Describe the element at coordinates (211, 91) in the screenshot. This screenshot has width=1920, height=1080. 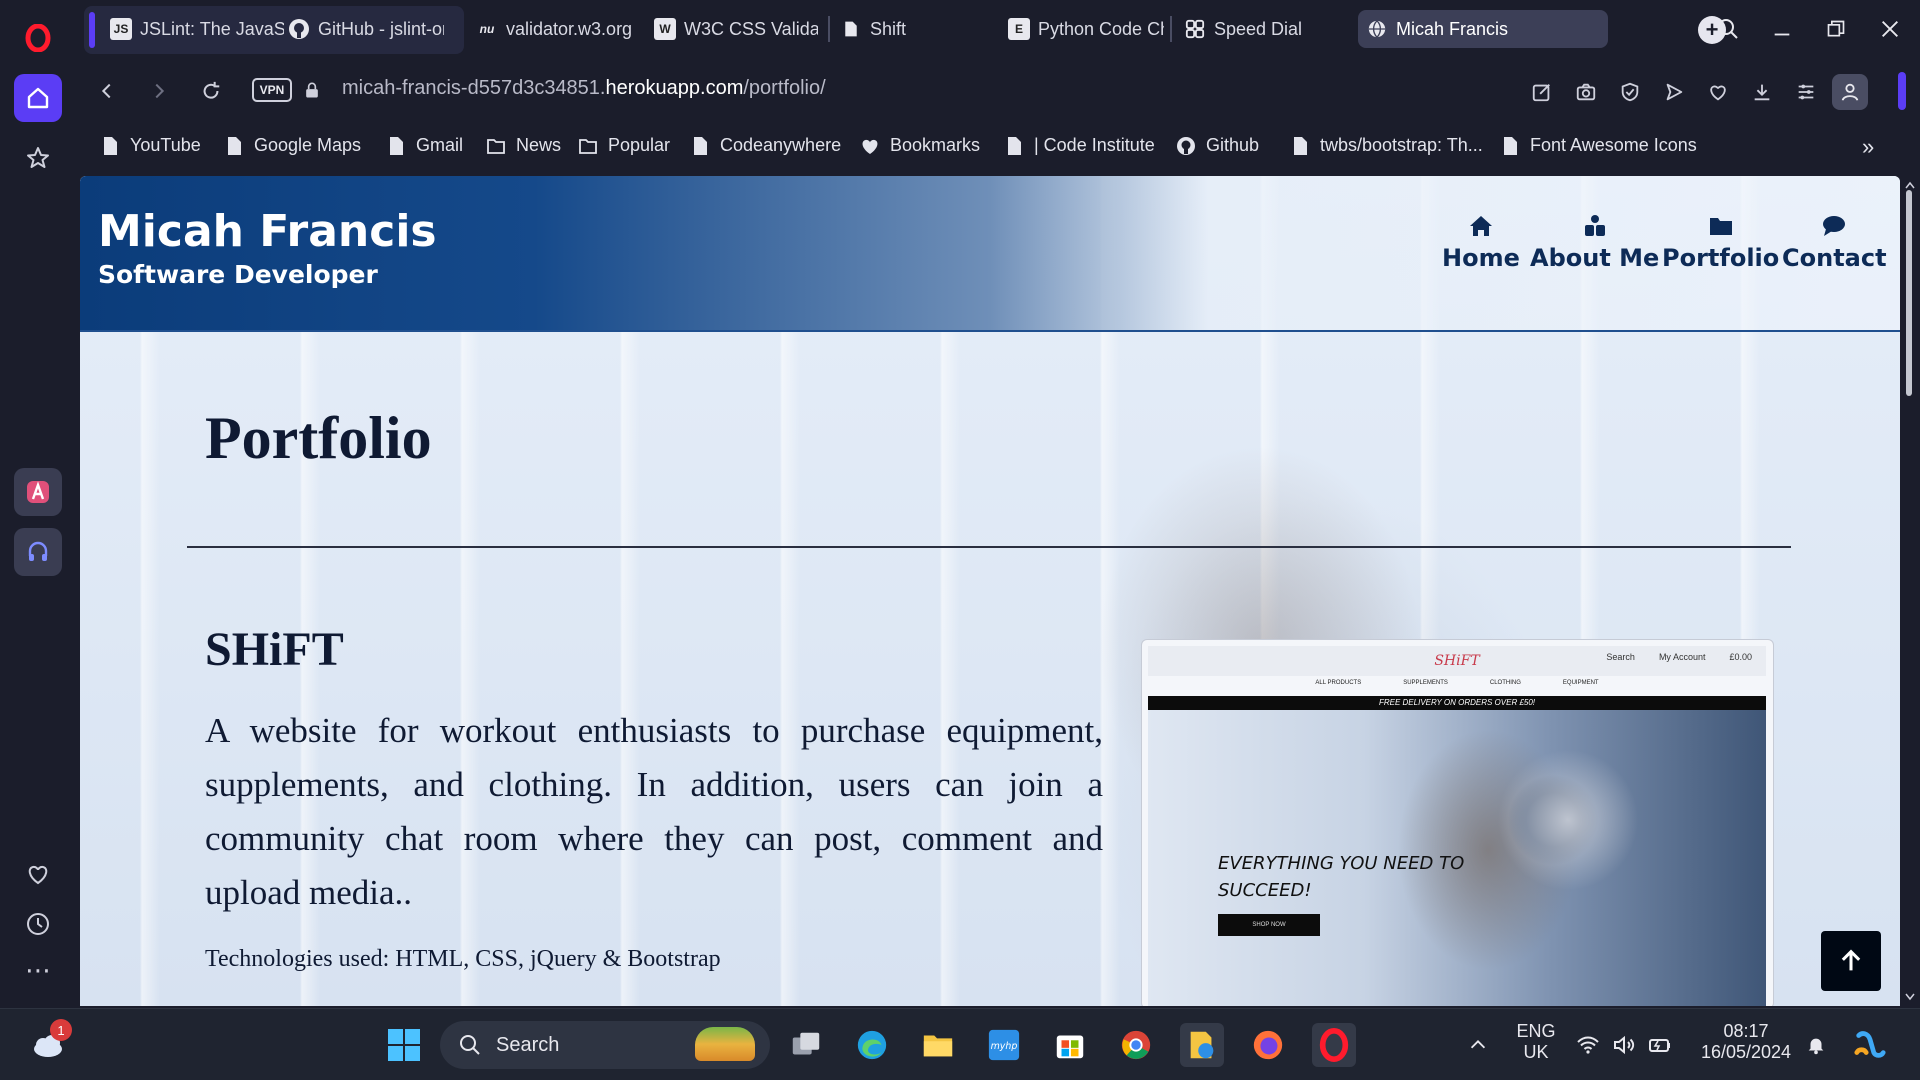
I see `reload-button` at that location.